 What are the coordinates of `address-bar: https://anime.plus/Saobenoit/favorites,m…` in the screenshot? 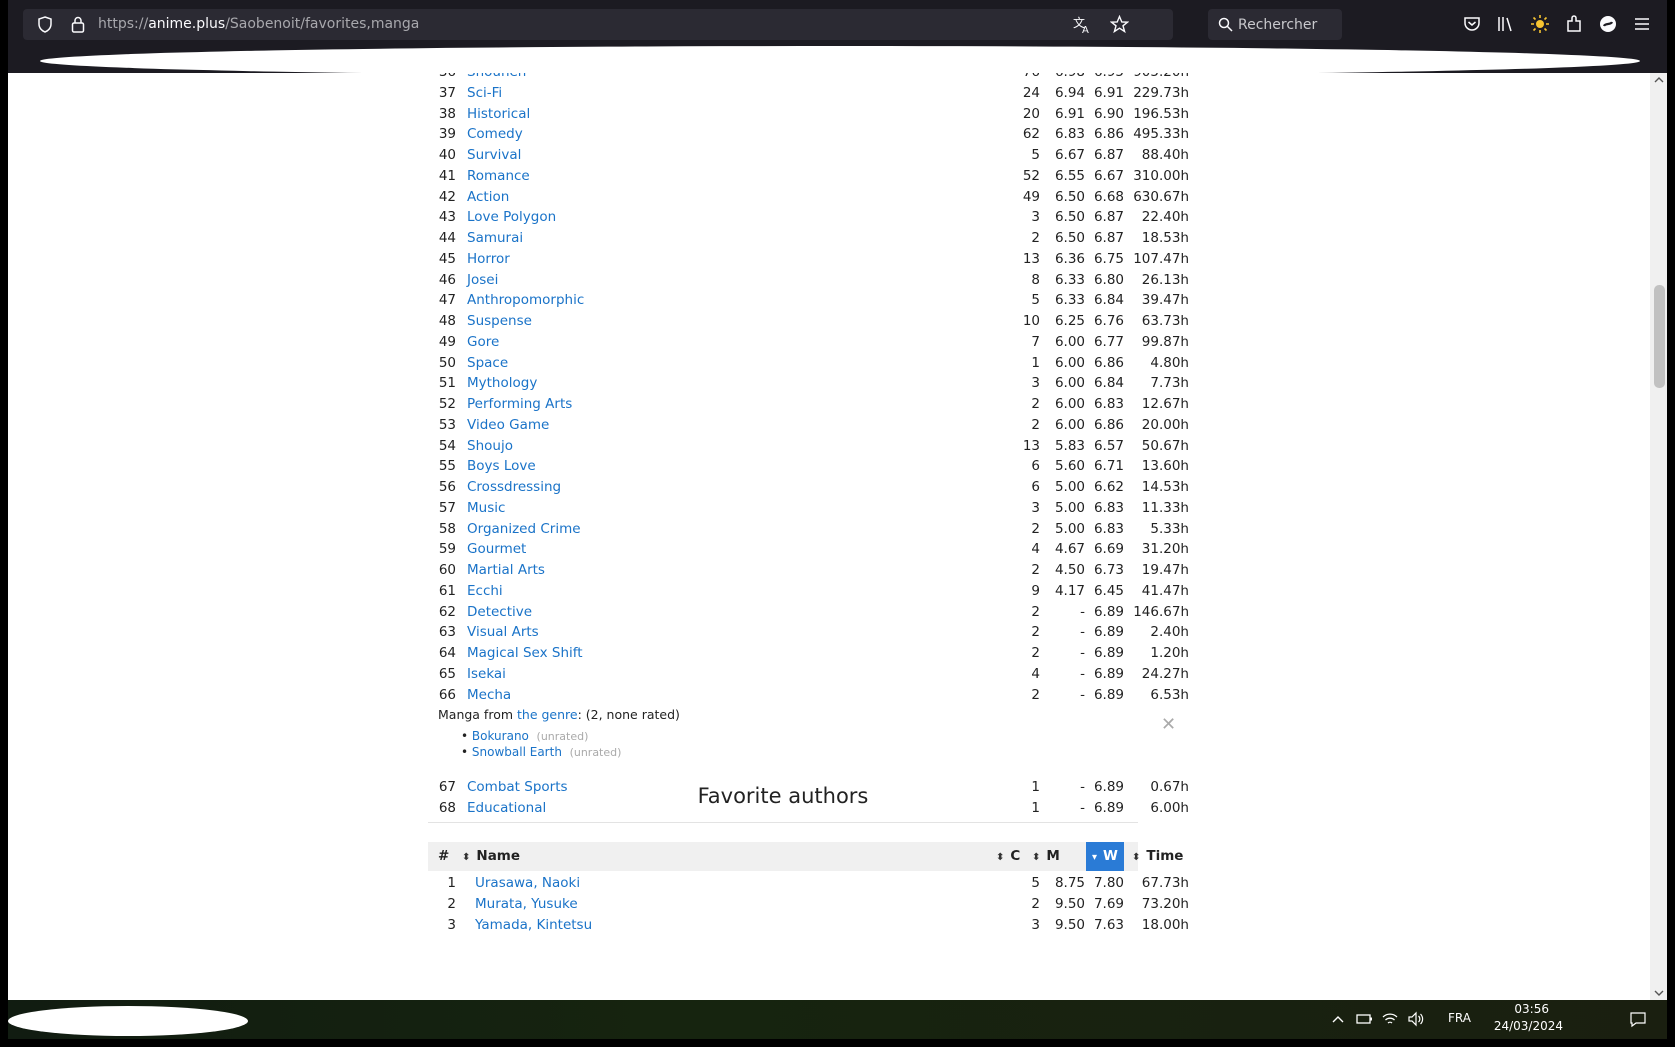 It's located at (598, 24).